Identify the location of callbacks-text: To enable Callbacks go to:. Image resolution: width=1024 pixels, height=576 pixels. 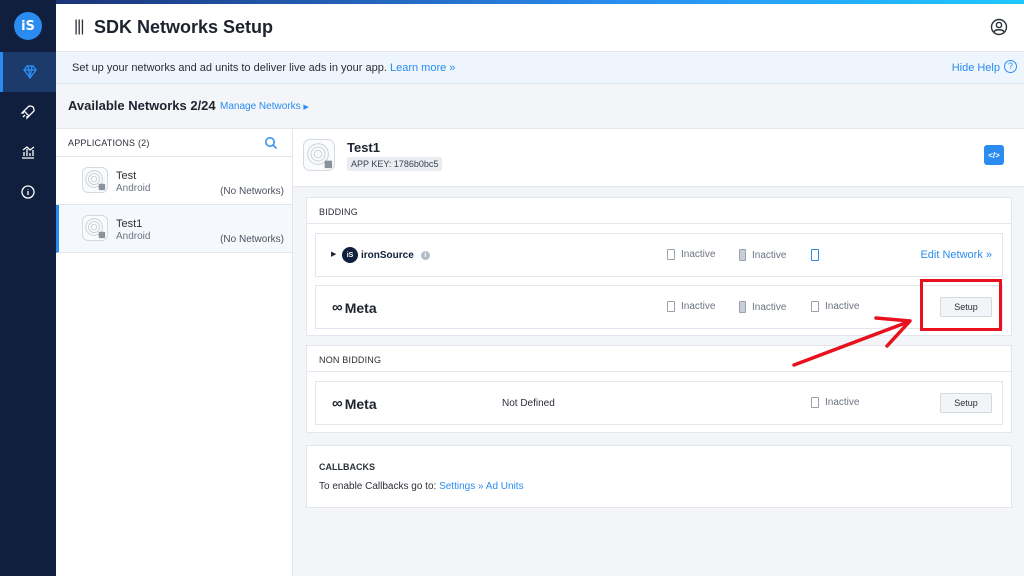
(378, 486).